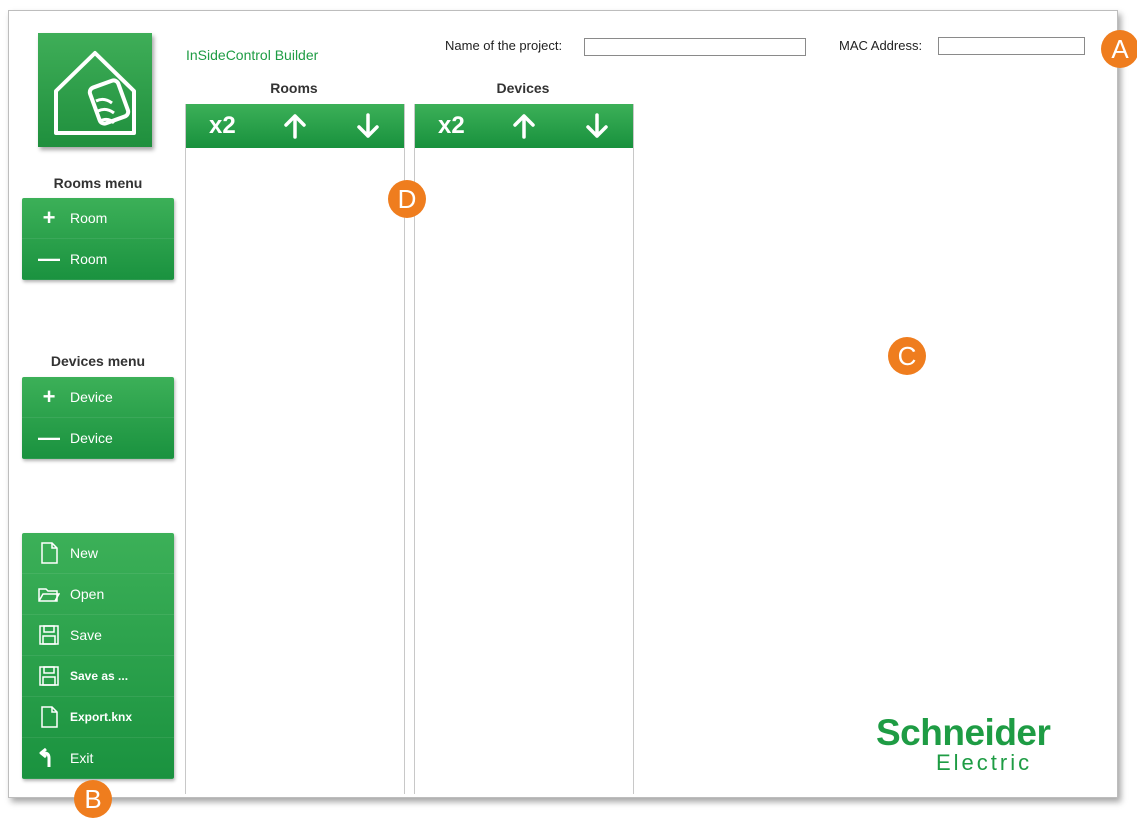 This screenshot has height=818, width=1137. What do you see at coordinates (87, 594) in the screenshot?
I see `open-label: Open` at bounding box center [87, 594].